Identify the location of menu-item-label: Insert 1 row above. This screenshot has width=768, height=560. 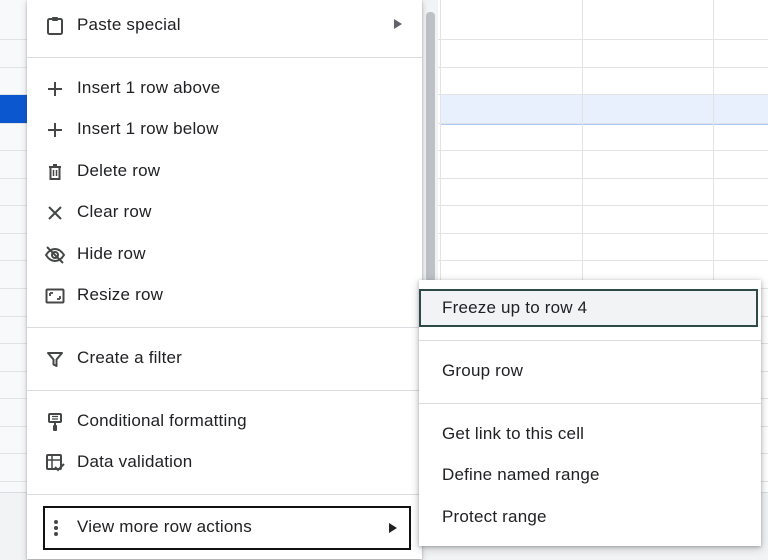
(149, 87).